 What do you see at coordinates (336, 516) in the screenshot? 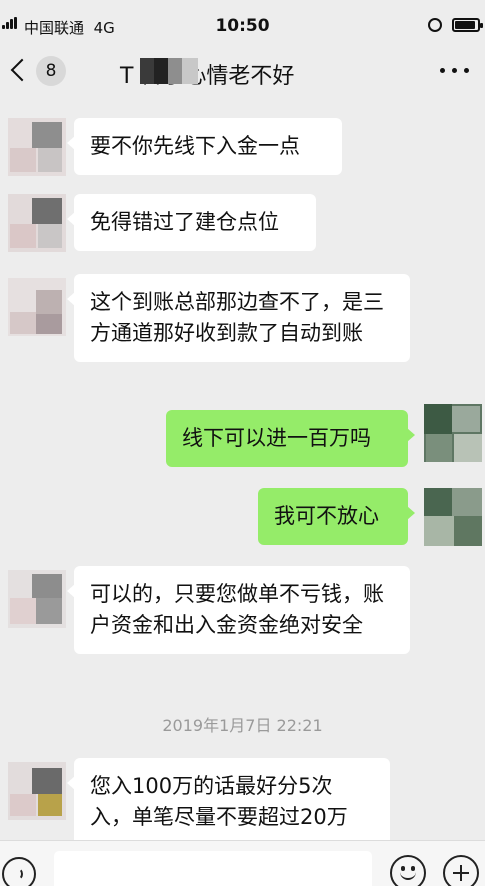
I see `message-bubble: 我可不放心` at bounding box center [336, 516].